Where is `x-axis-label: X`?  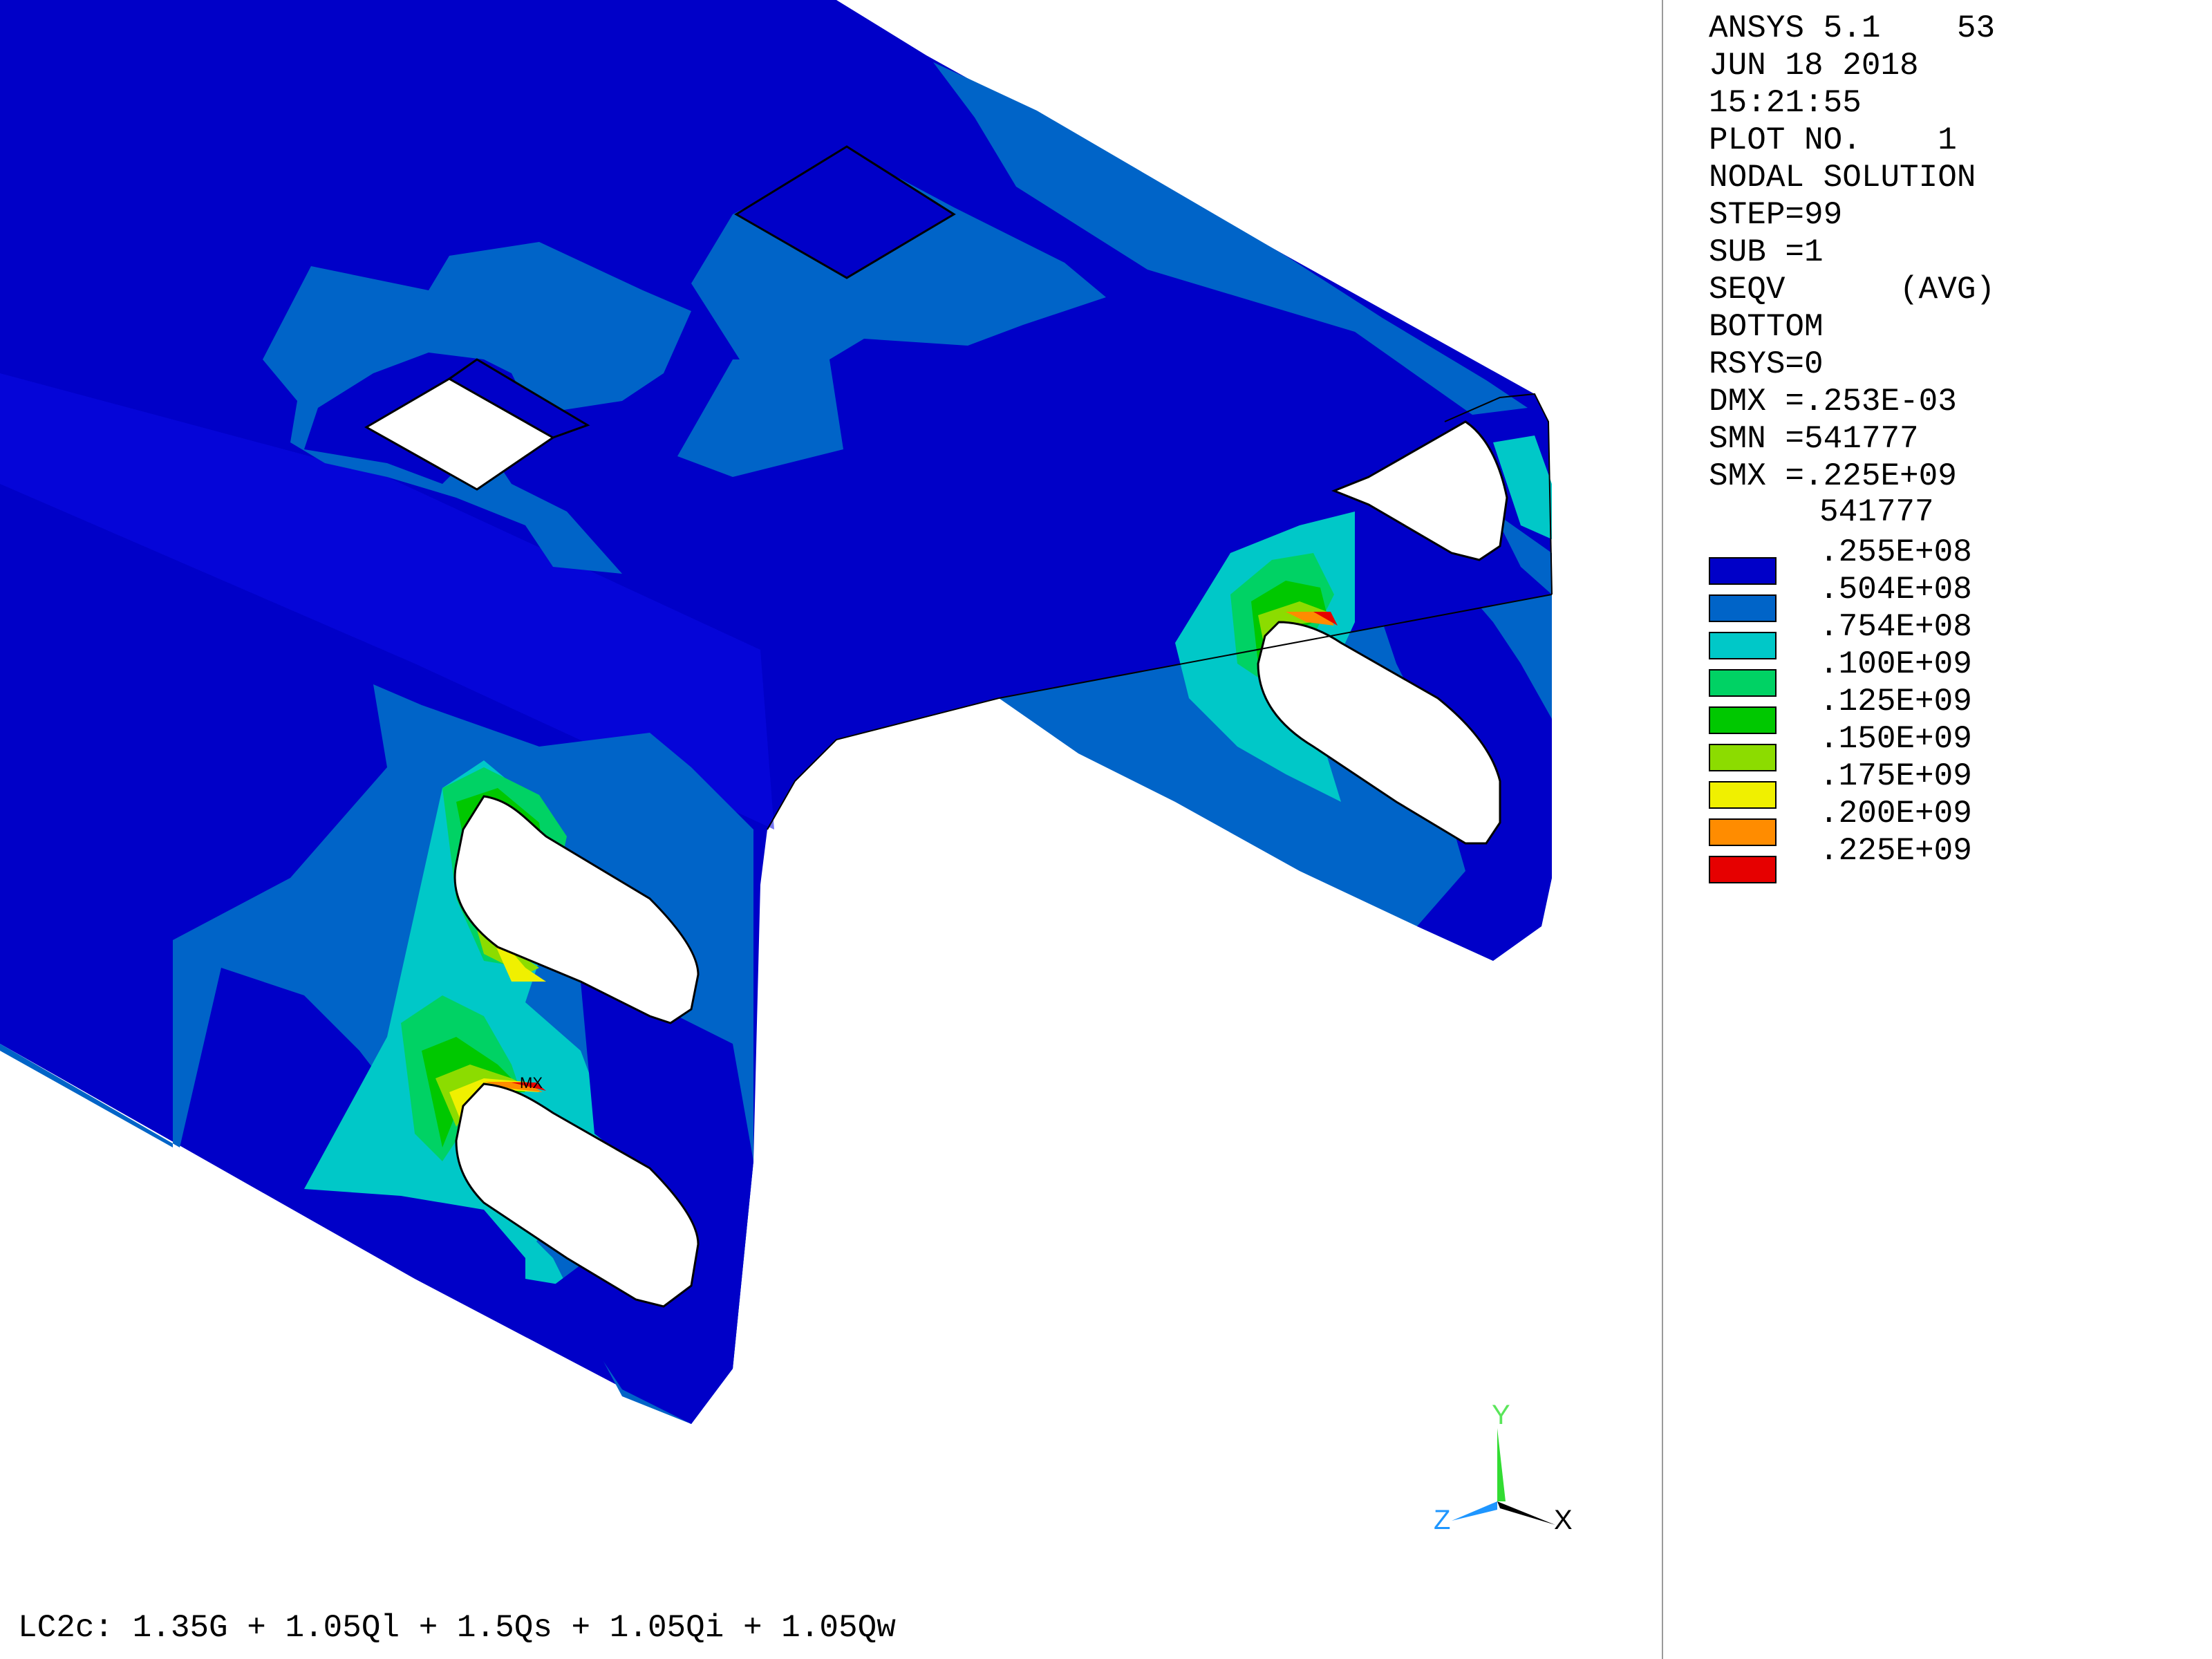
x-axis-label: X is located at coordinates (1563, 1520).